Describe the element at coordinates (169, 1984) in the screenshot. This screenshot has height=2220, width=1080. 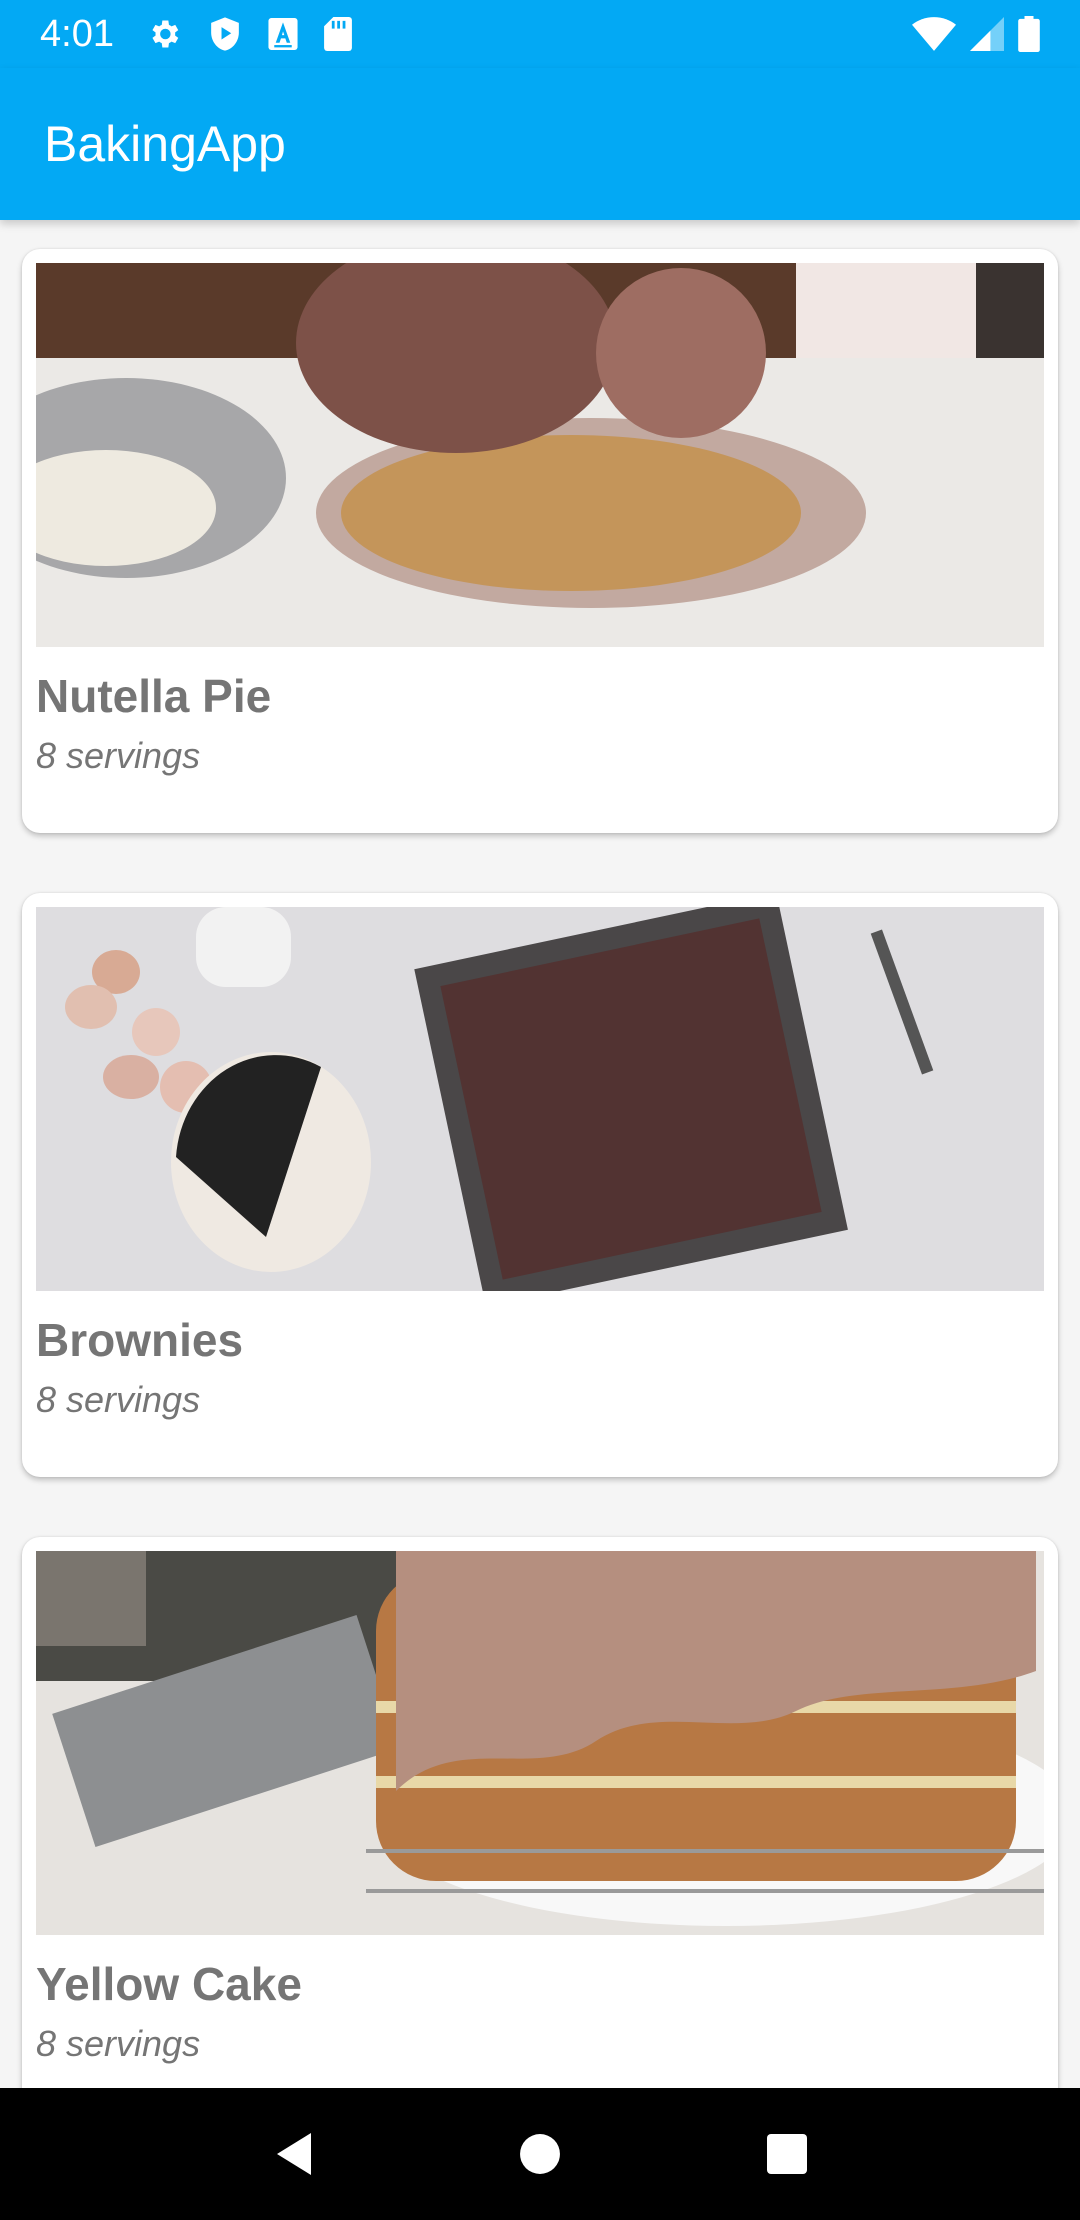
I see `recipe-name: Yellow Cake` at that location.